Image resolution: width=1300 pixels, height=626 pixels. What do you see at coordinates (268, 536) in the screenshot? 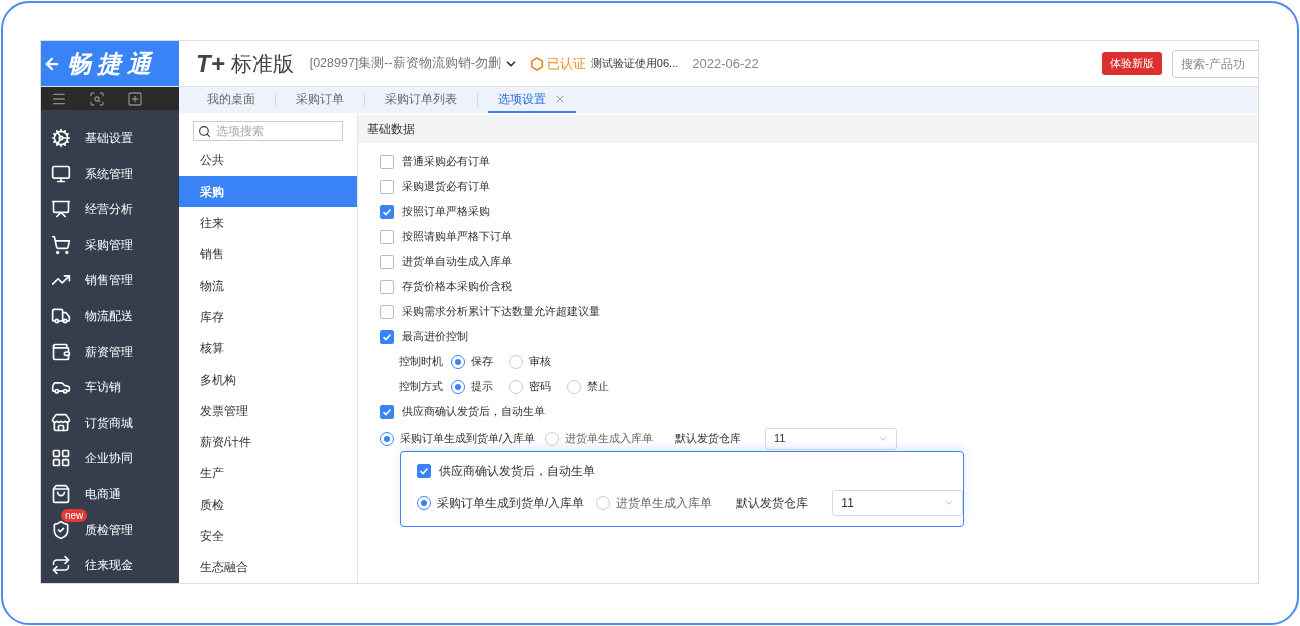
I see `category-item: 安全` at bounding box center [268, 536].